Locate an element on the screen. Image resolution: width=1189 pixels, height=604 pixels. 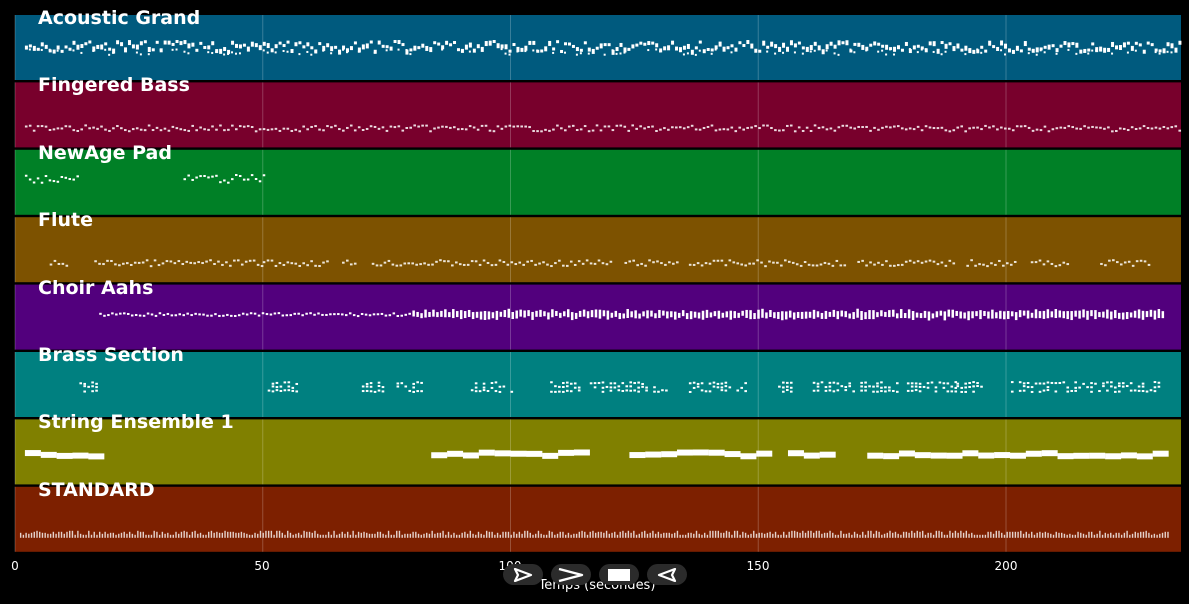
rewind-button is located at coordinates (667, 574).